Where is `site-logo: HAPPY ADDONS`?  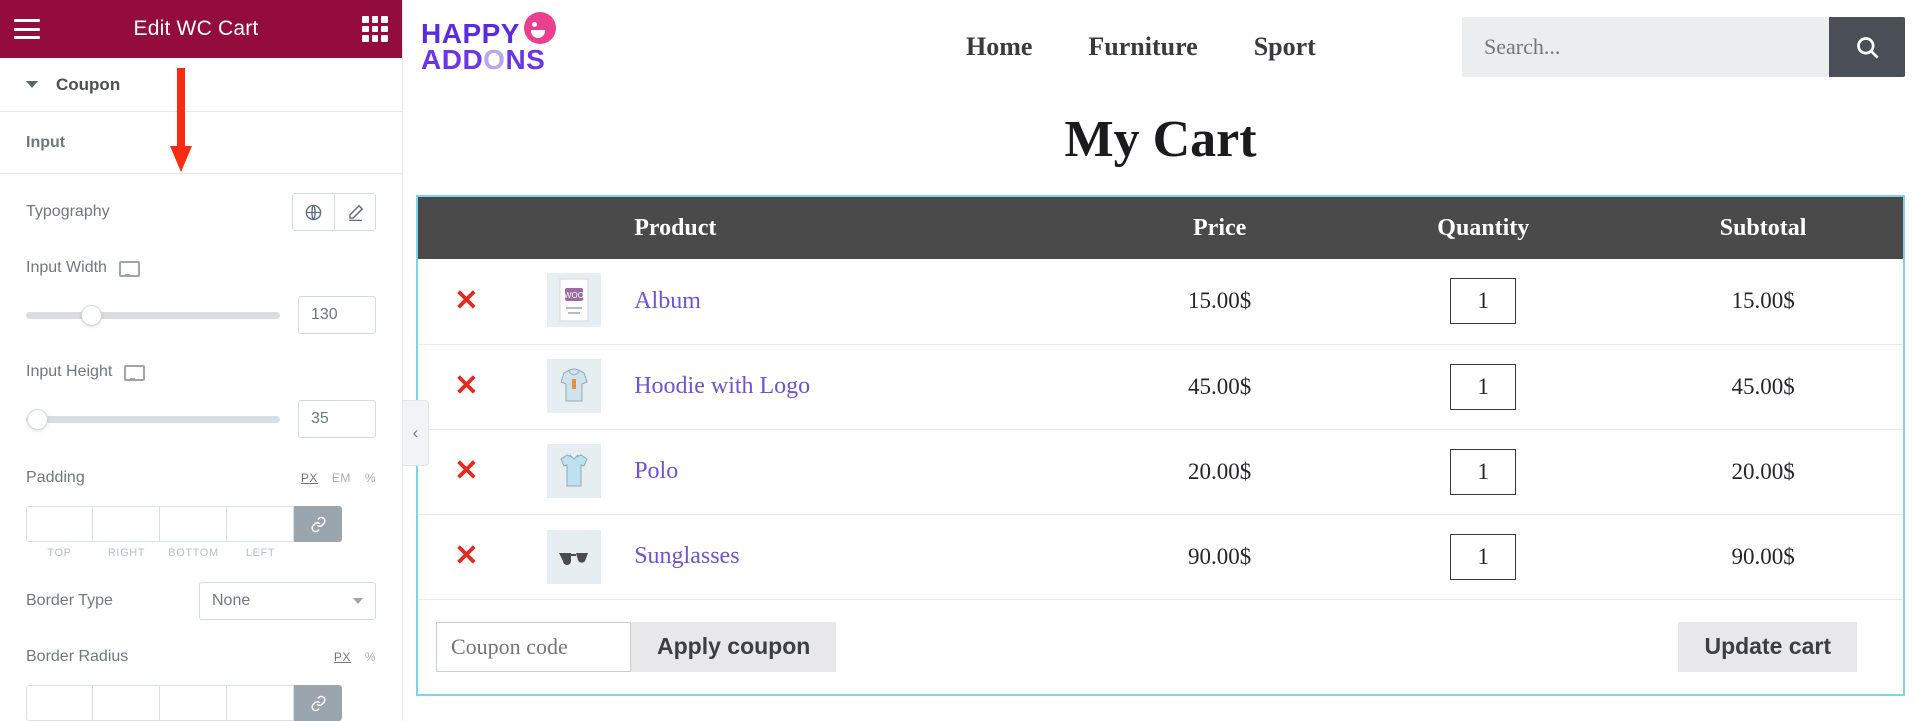
site-logo: HAPPY ADDONS is located at coordinates (486, 43).